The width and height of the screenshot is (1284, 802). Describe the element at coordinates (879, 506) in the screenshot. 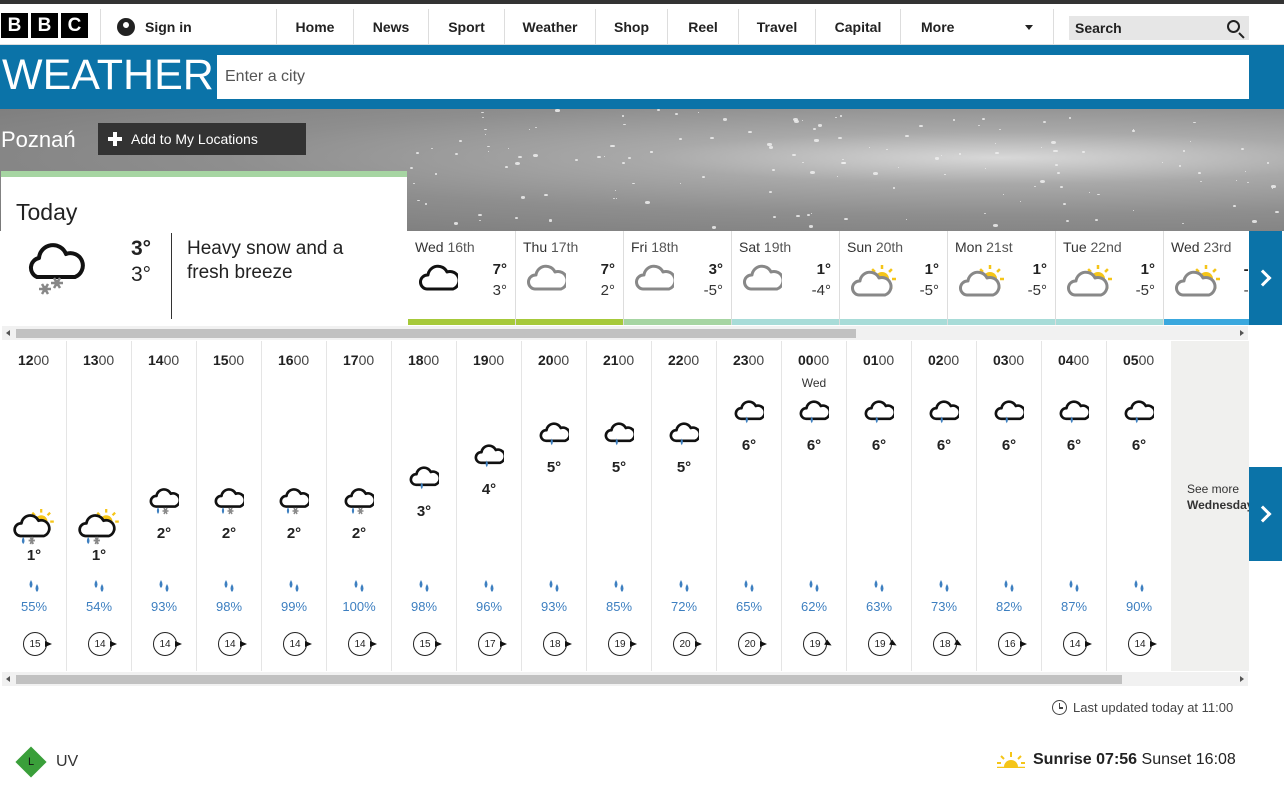

I see `hour-column: 0100 6° 63% 19` at that location.